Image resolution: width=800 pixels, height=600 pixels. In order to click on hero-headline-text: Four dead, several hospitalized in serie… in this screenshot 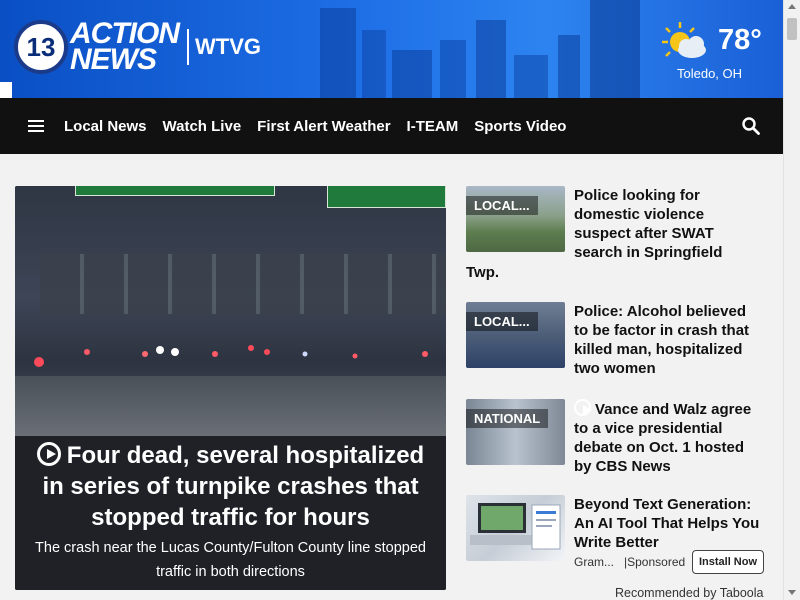, I will do `click(233, 486)`.